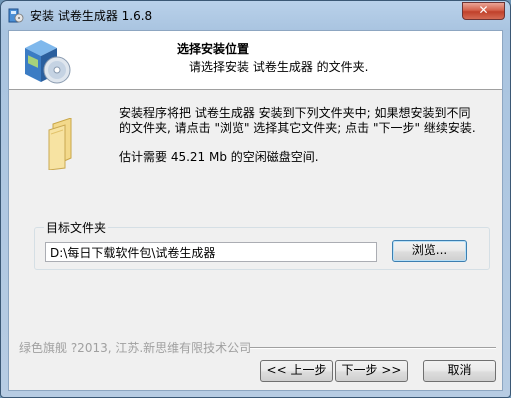  I want to click on window-title: 安装 试卷生成器 1.6.8, so click(91, 16).